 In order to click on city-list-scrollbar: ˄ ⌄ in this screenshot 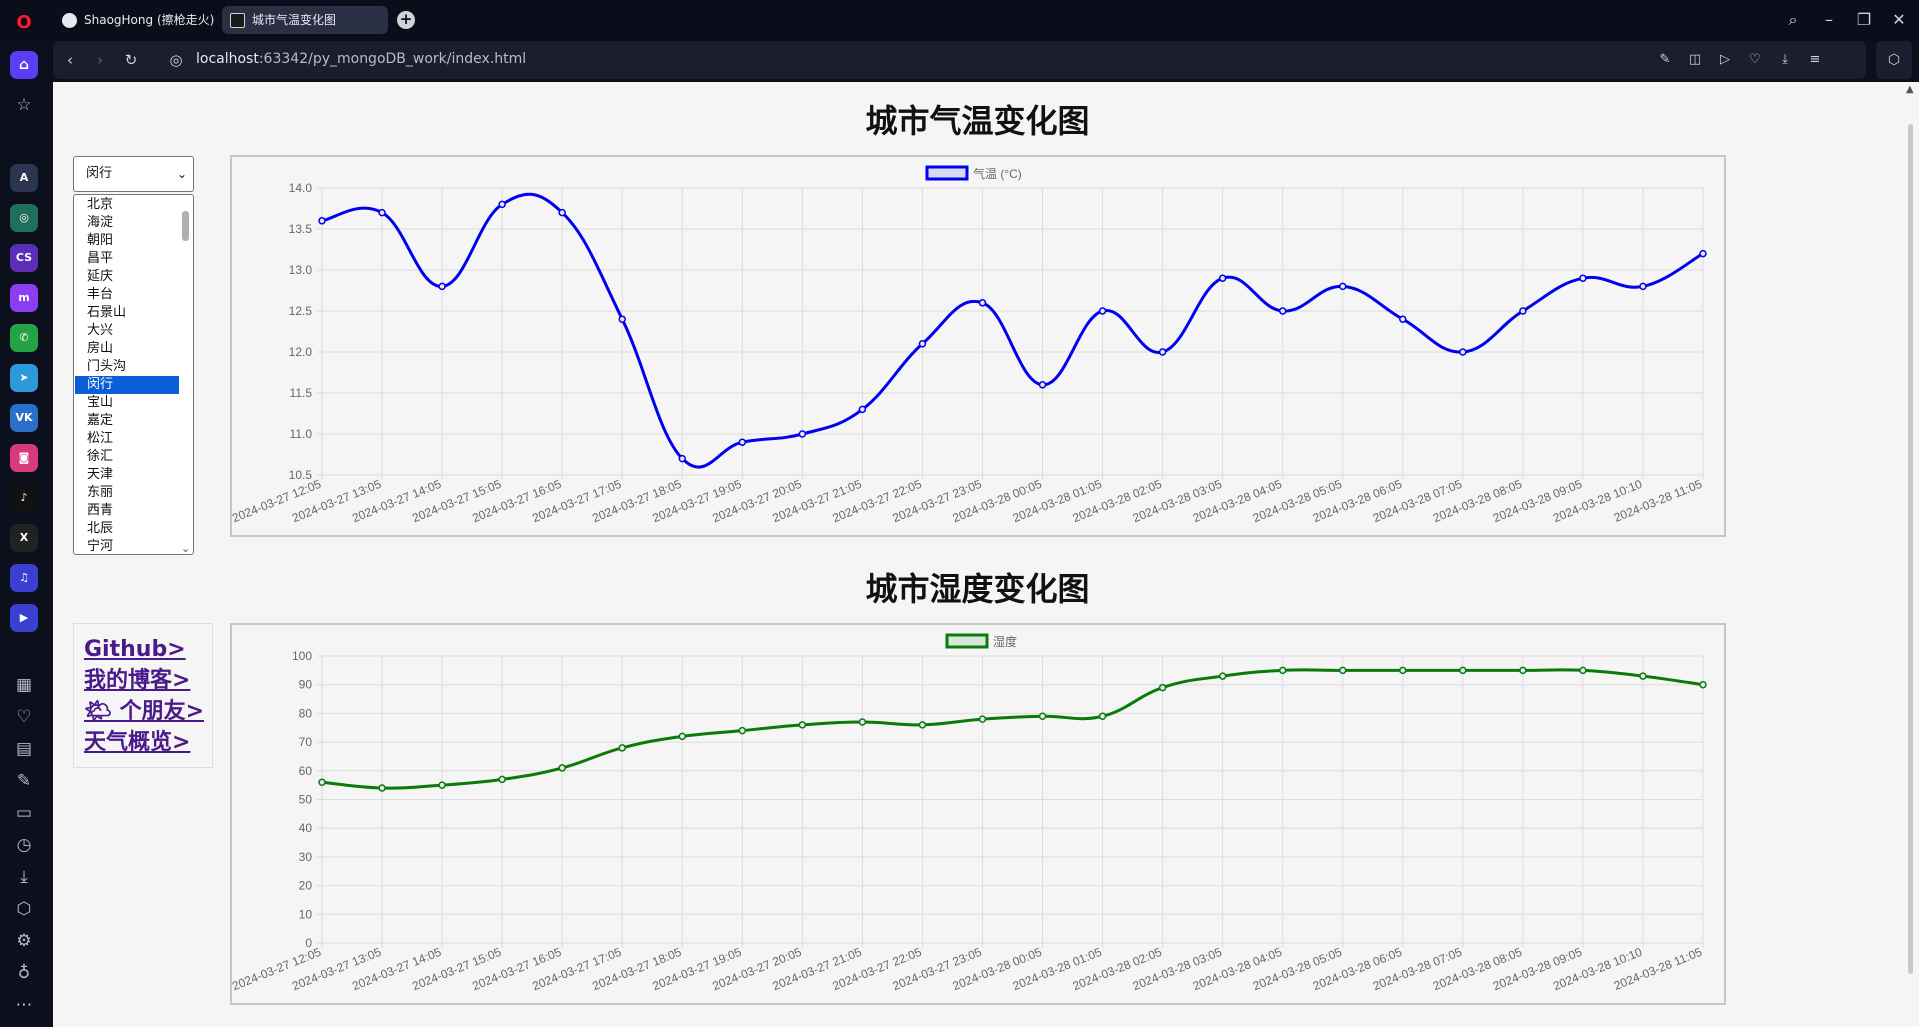, I will do `click(185, 374)`.